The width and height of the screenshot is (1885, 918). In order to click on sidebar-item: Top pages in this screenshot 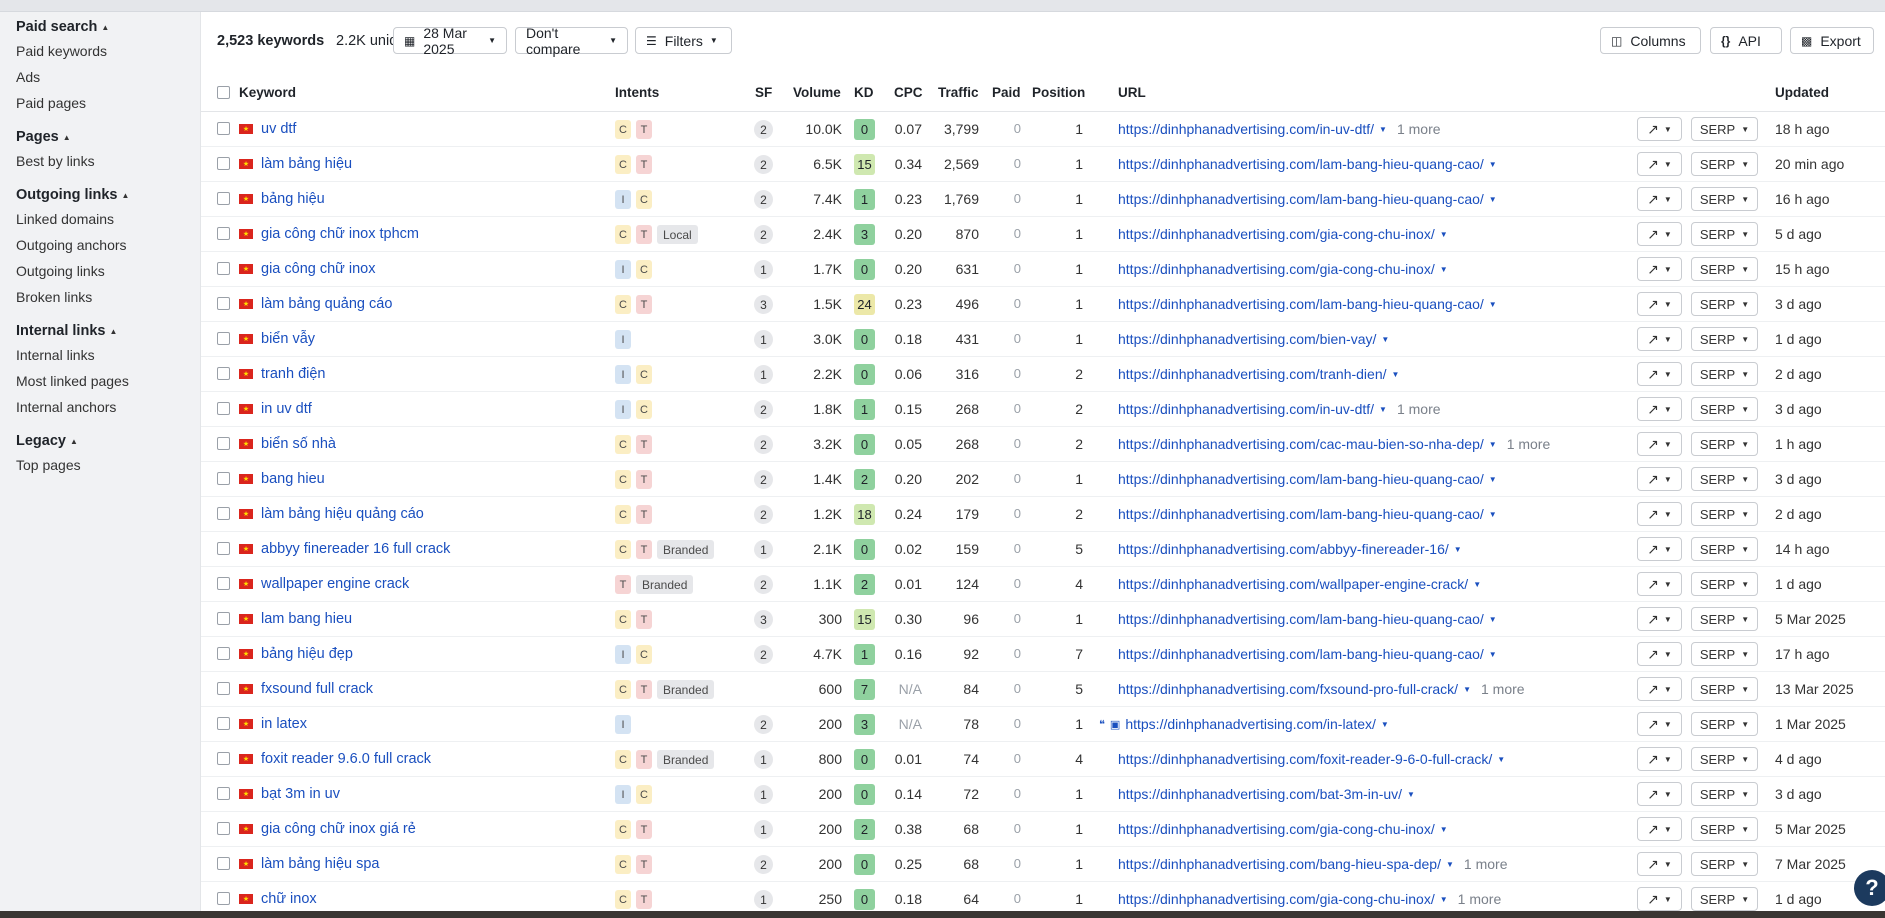, I will do `click(100, 465)`.